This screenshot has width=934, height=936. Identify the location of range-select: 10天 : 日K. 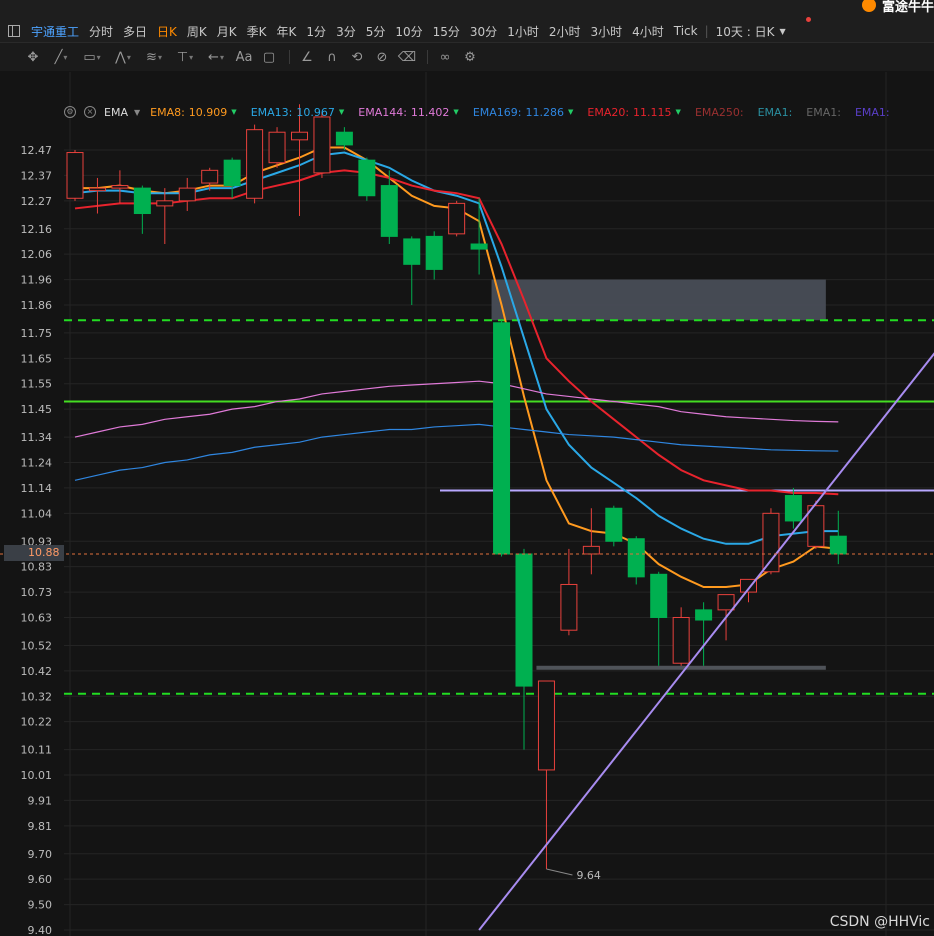
(745, 31).